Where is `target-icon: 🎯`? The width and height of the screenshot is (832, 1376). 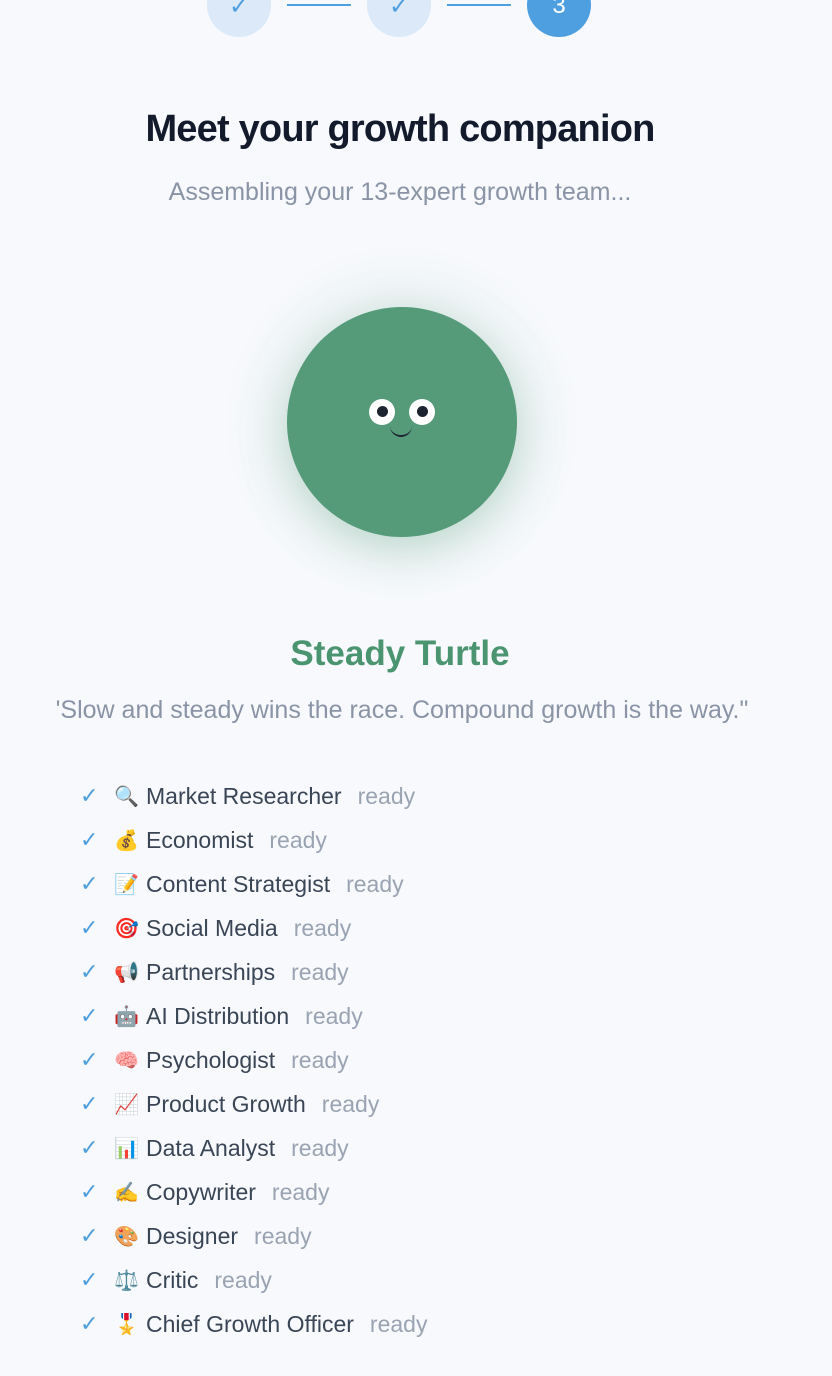 target-icon: 🎯 is located at coordinates (126, 928).